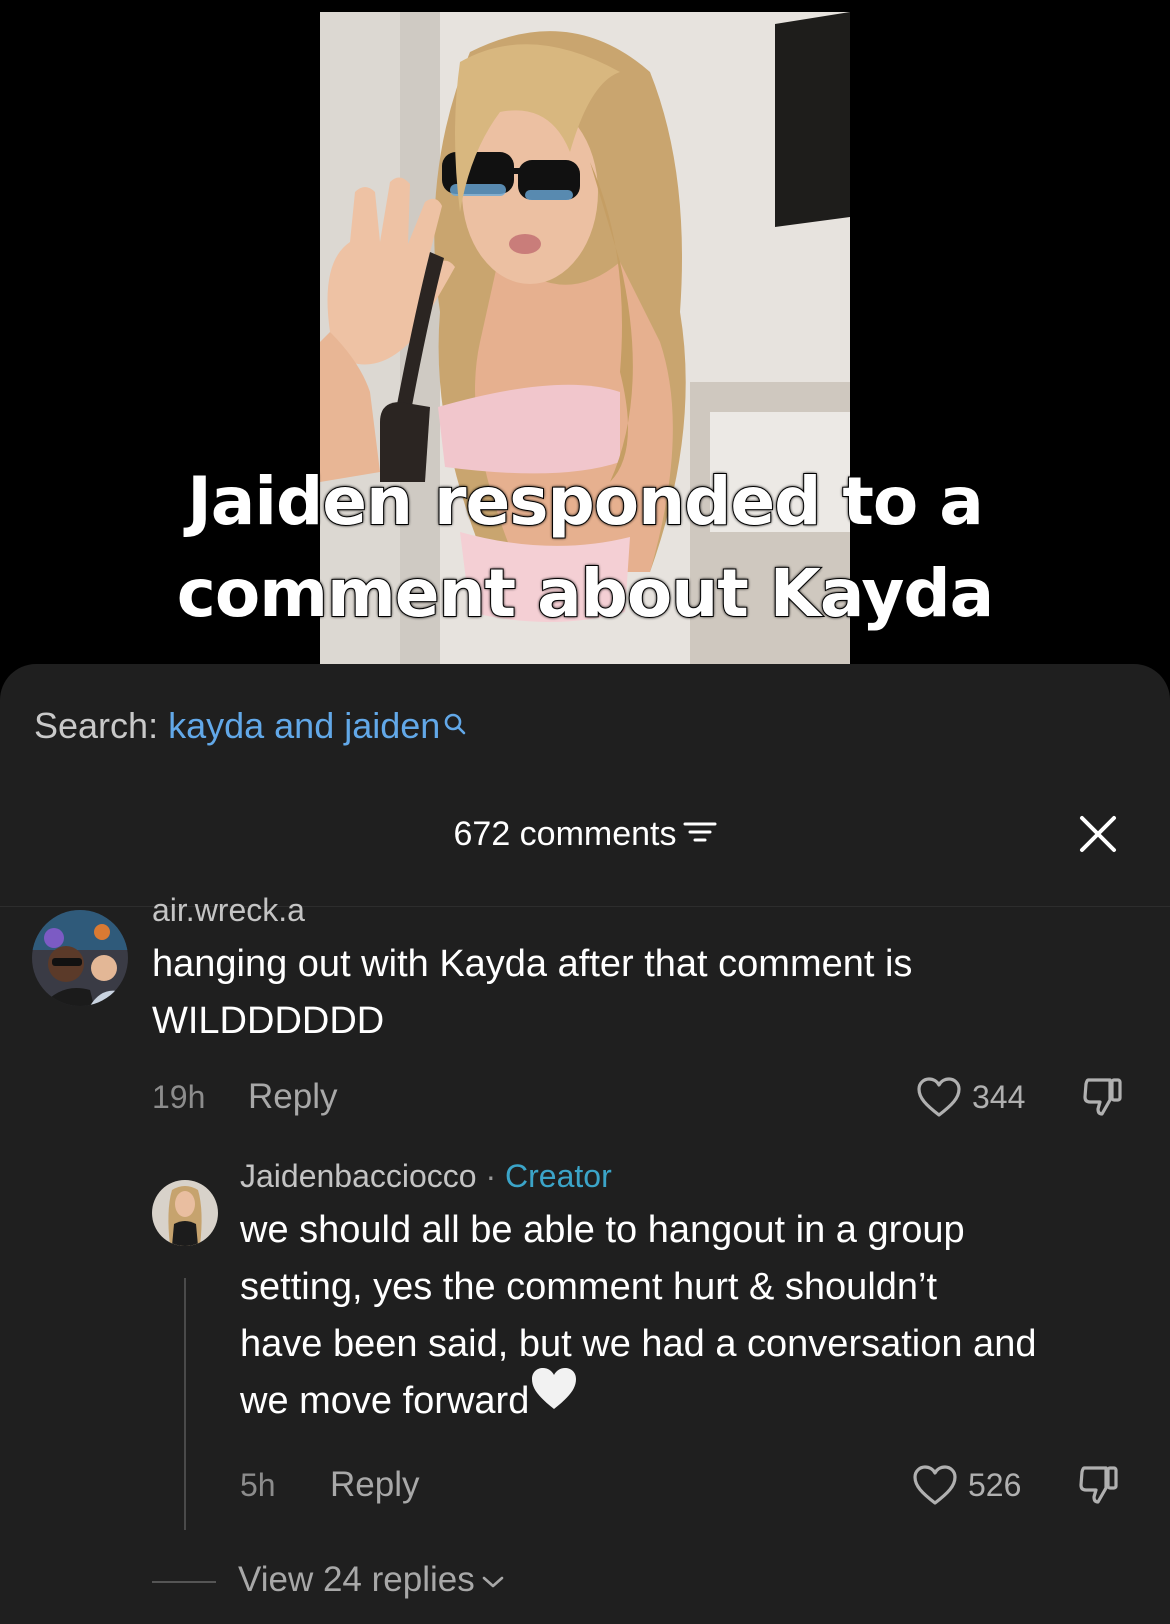 This screenshot has width=1170, height=1624. What do you see at coordinates (268, 1021) in the screenshot?
I see `comment-text-line: WILDDDDDD` at bounding box center [268, 1021].